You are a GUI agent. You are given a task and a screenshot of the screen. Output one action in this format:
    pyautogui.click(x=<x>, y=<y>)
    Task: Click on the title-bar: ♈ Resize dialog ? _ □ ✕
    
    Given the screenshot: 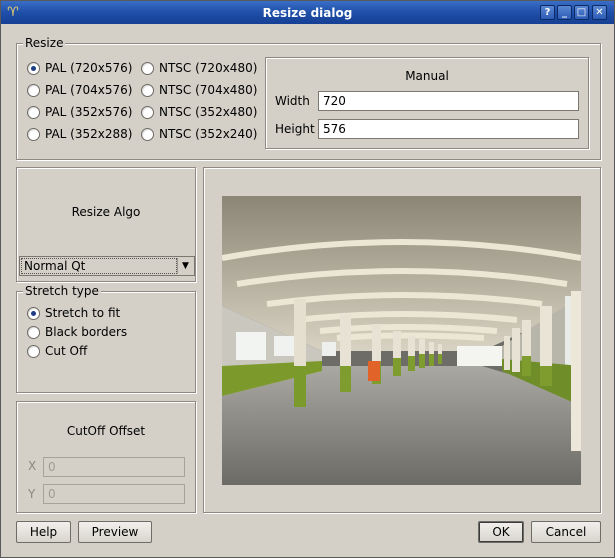 What is the action you would take?
    pyautogui.click(x=307, y=12)
    